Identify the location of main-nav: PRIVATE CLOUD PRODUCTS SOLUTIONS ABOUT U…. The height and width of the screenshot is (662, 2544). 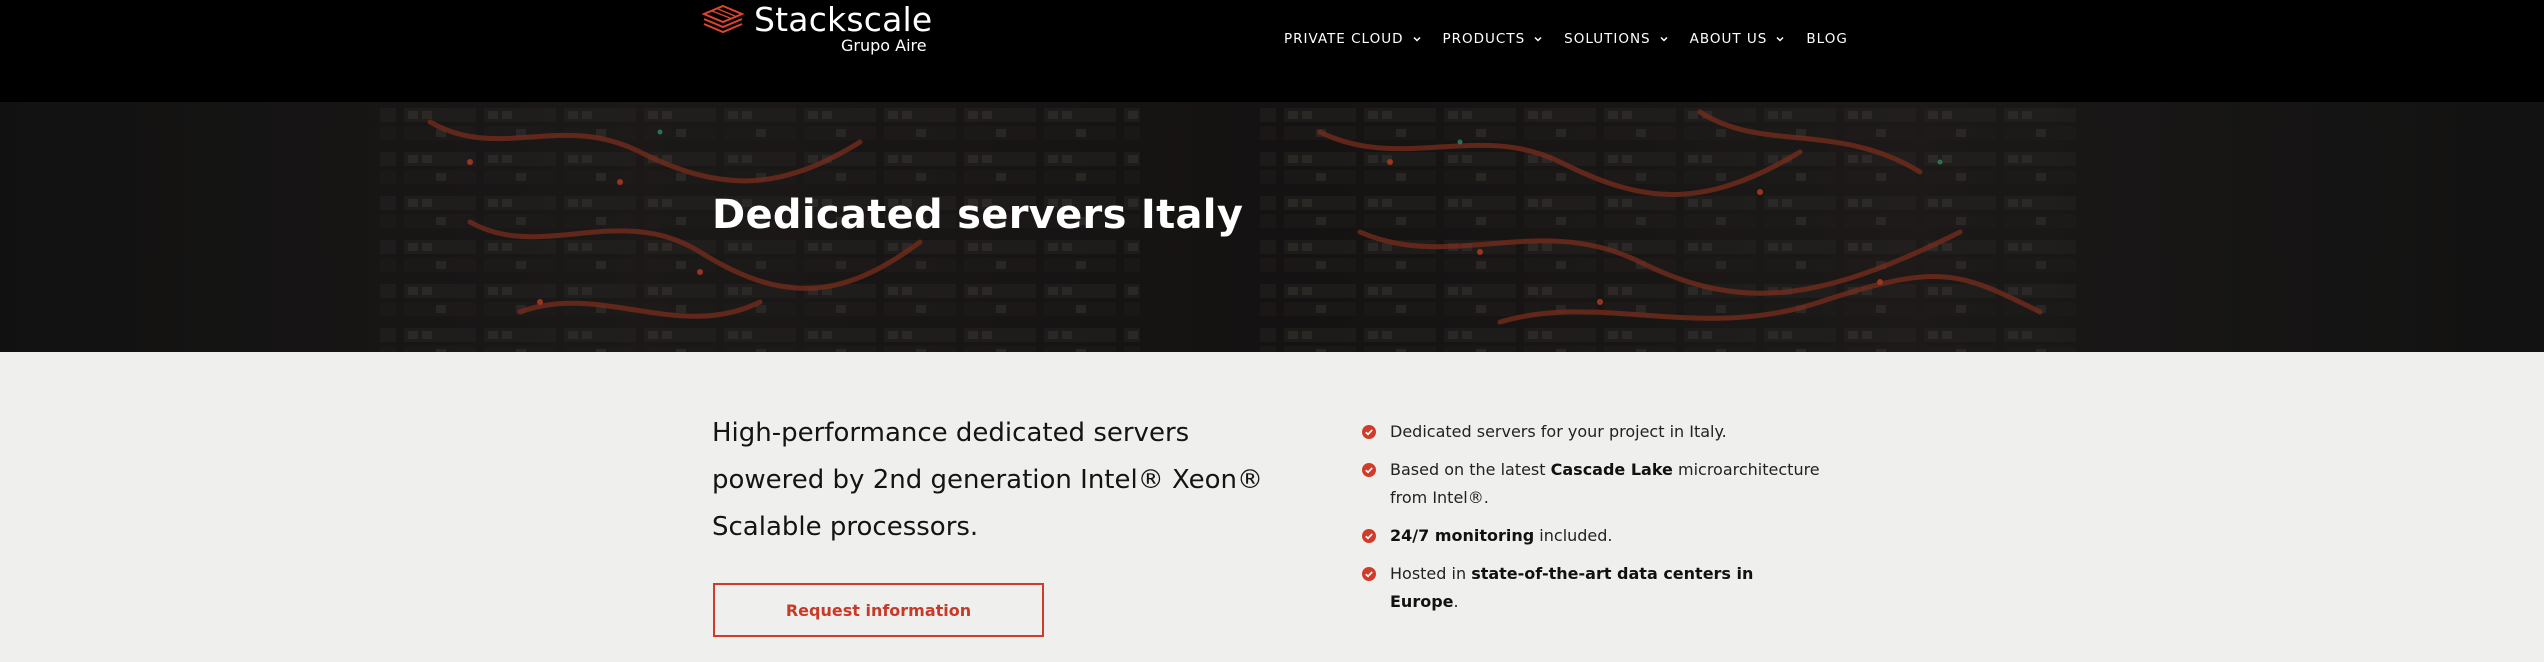
(1566, 39).